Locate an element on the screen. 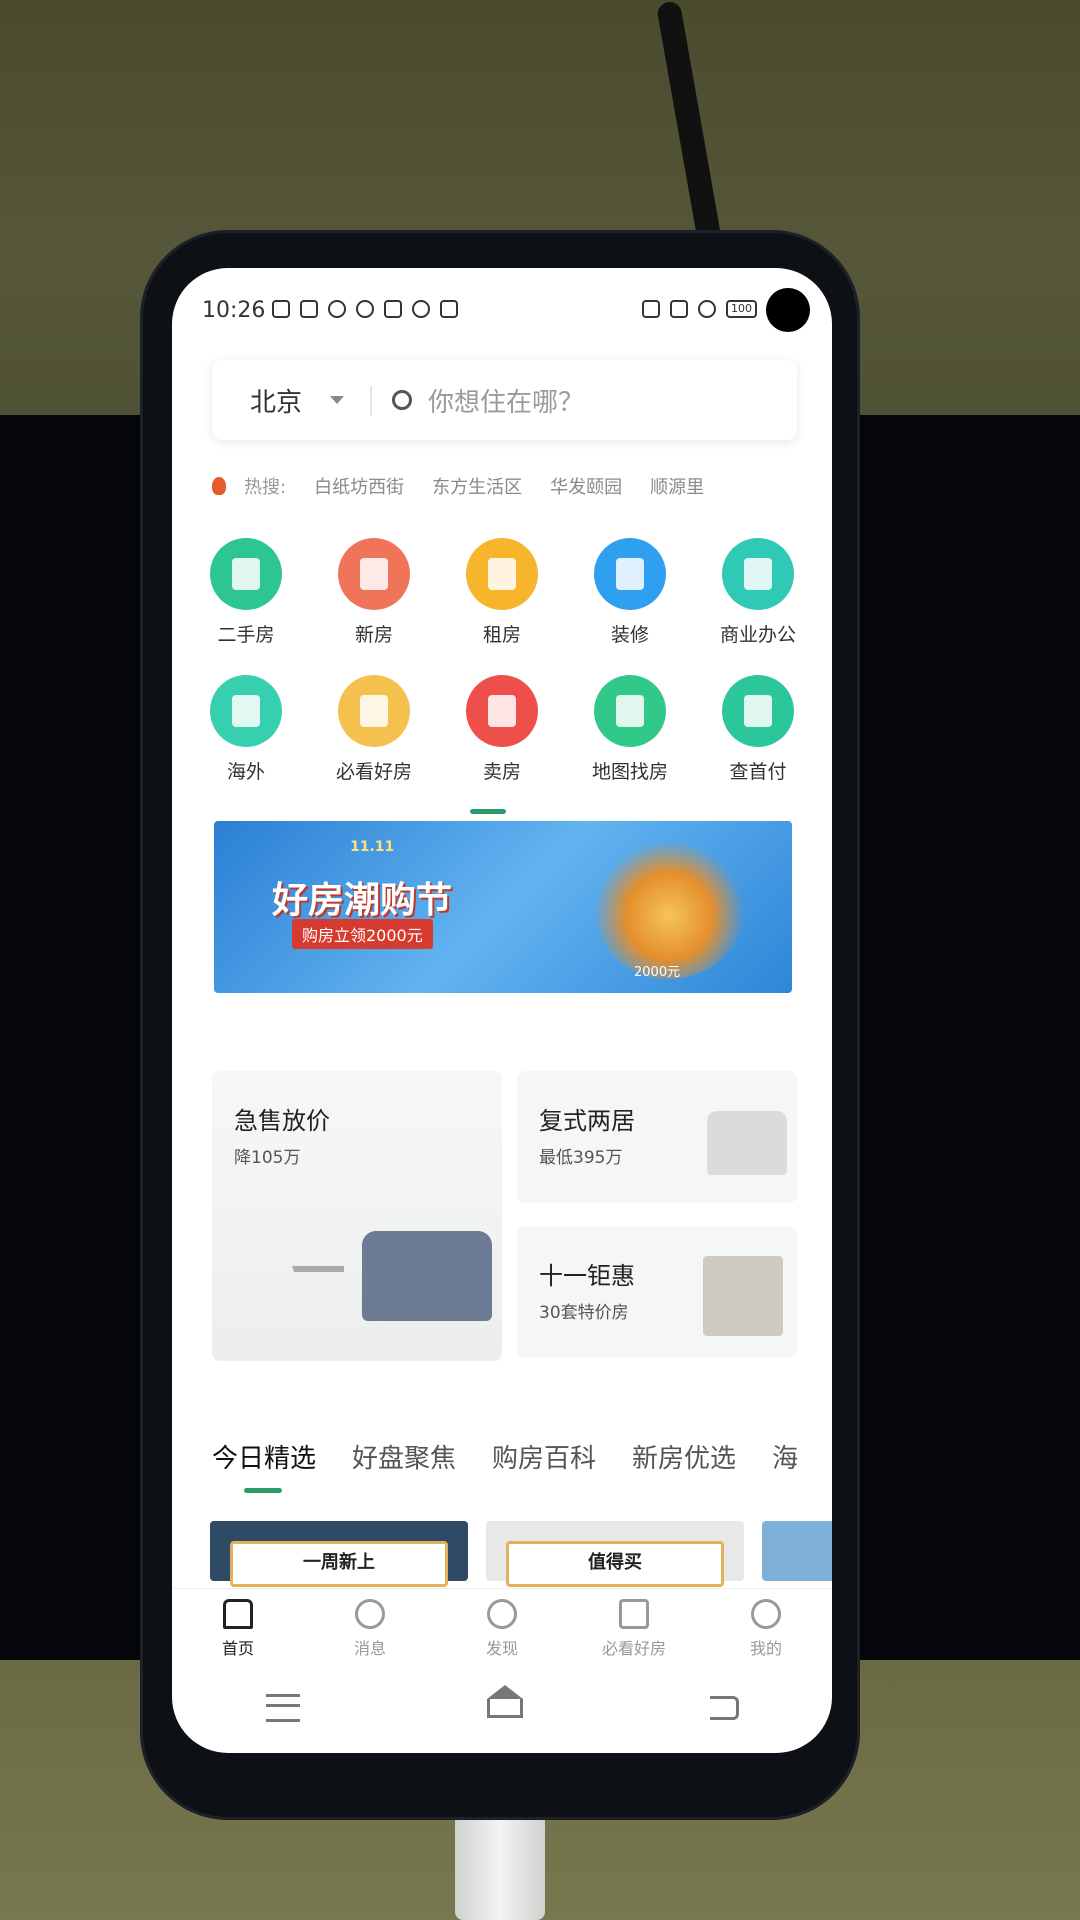 The width and height of the screenshot is (1080, 1920). gallery-notification-icon is located at coordinates (309, 309).